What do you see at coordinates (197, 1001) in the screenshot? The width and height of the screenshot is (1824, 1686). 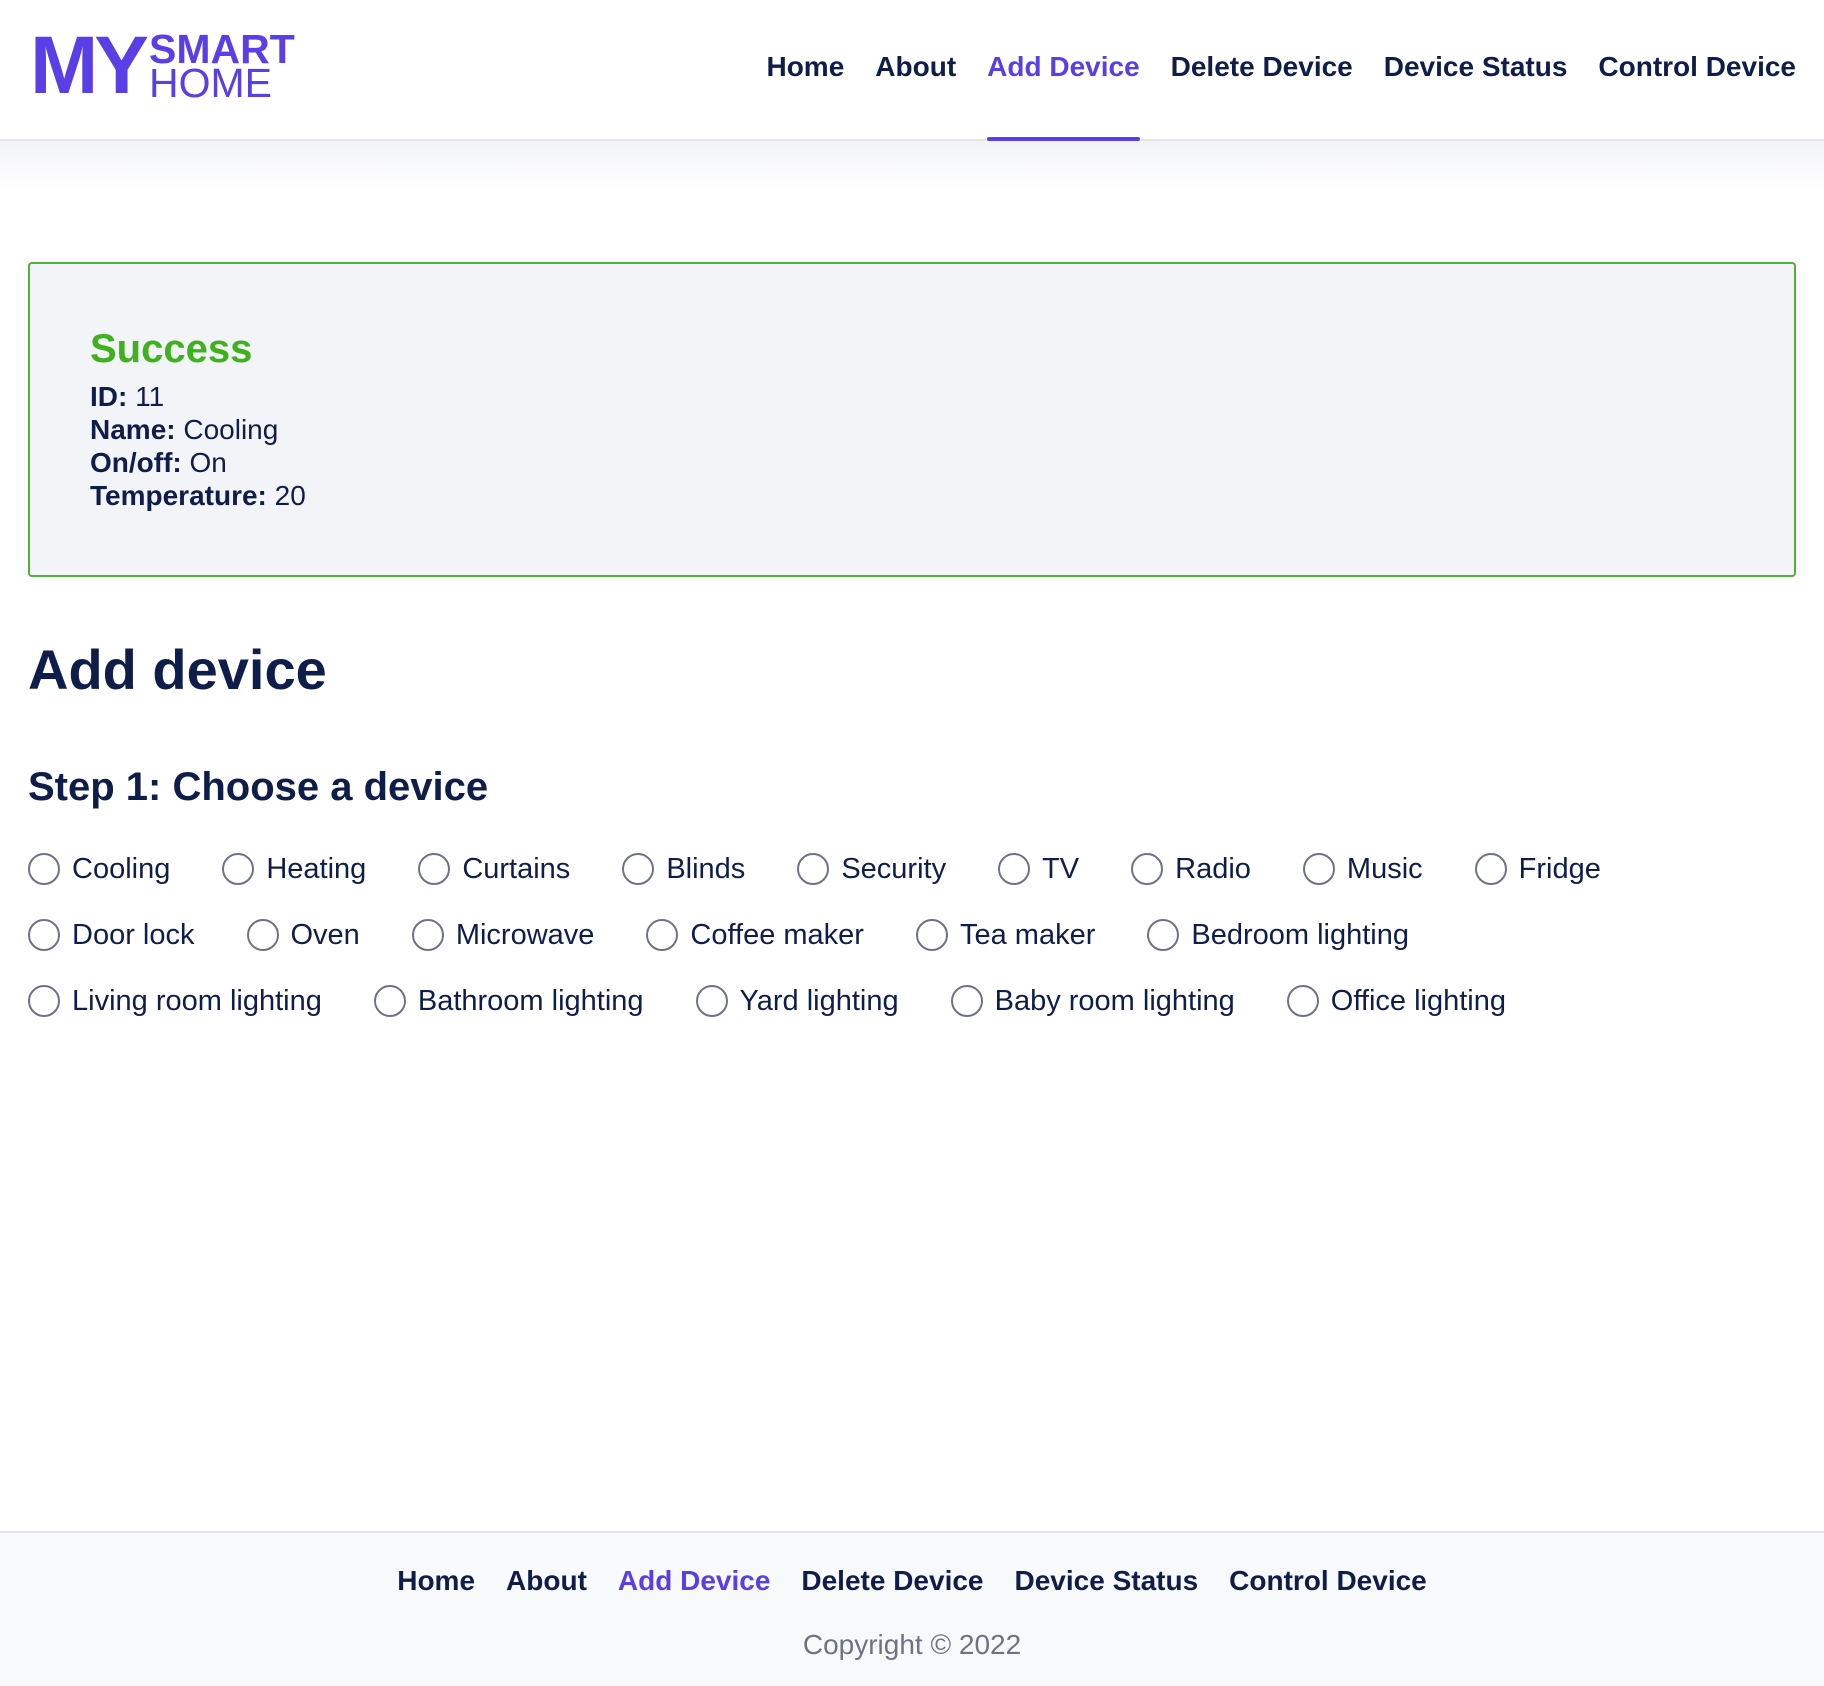 I see `device-option-label: Living room lighting` at bounding box center [197, 1001].